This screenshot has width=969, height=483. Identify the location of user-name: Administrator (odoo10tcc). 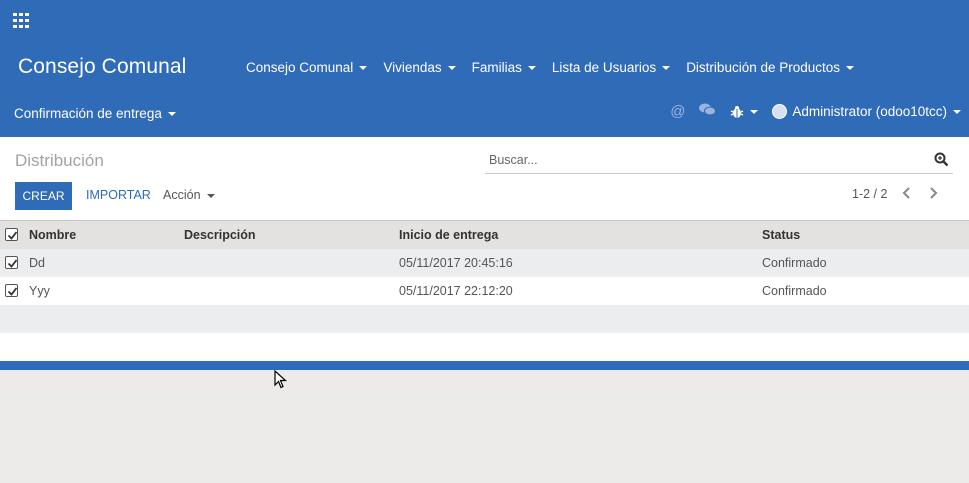
(869, 111).